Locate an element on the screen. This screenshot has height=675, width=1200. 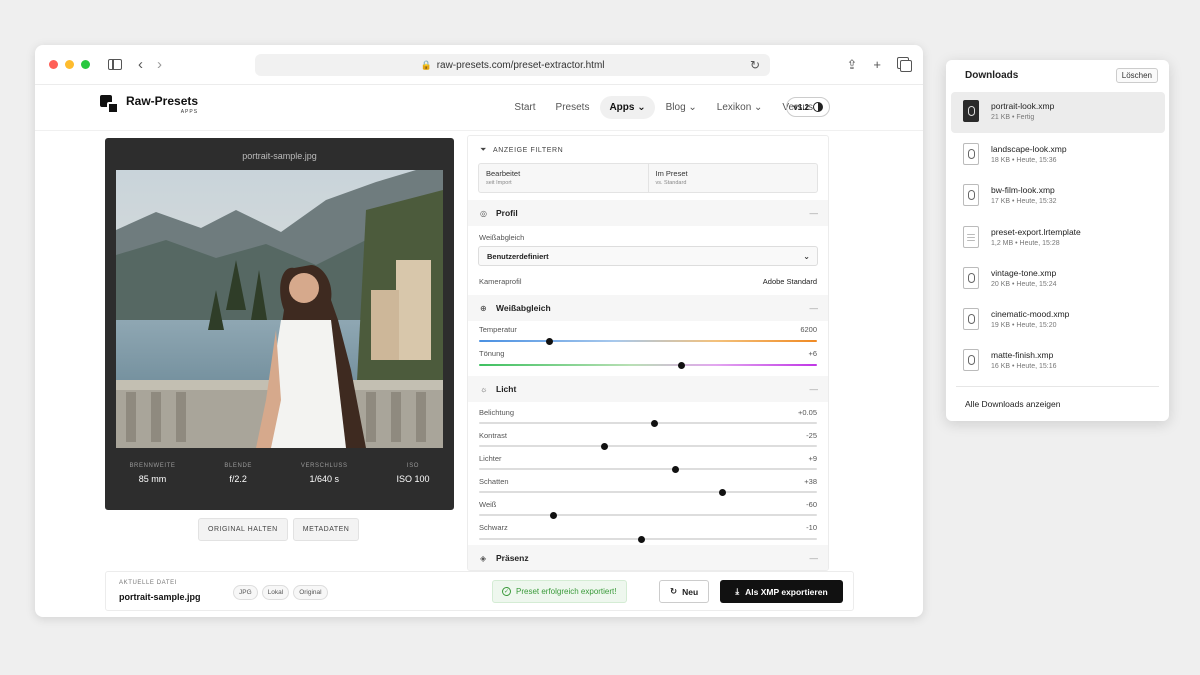
white-balance-select: Benutzerdefiniert ⌄ is located at coordinates (648, 256).